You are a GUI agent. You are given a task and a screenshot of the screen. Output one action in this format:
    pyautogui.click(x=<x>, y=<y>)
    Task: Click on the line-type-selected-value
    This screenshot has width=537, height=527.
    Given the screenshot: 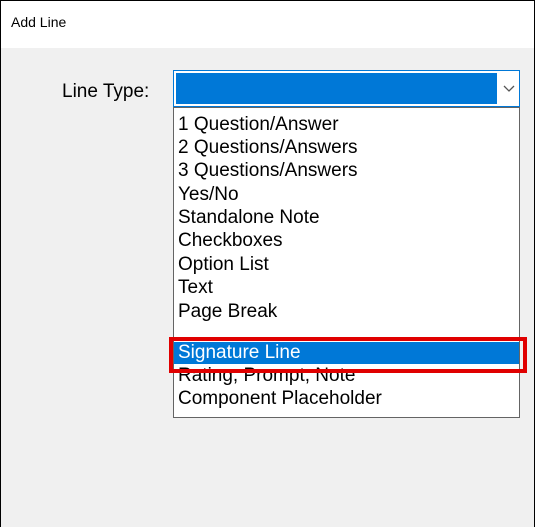 What is the action you would take?
    pyautogui.click(x=336, y=88)
    